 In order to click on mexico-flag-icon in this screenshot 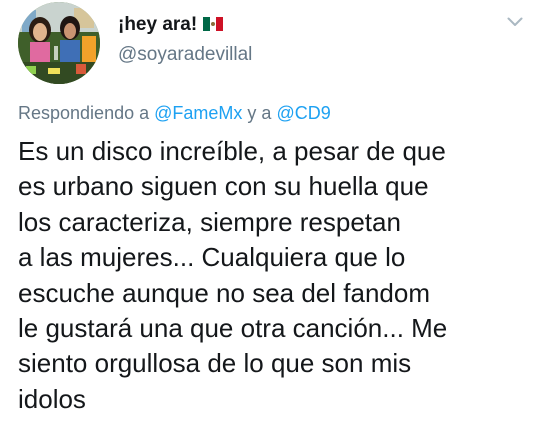, I will do `click(213, 24)`.